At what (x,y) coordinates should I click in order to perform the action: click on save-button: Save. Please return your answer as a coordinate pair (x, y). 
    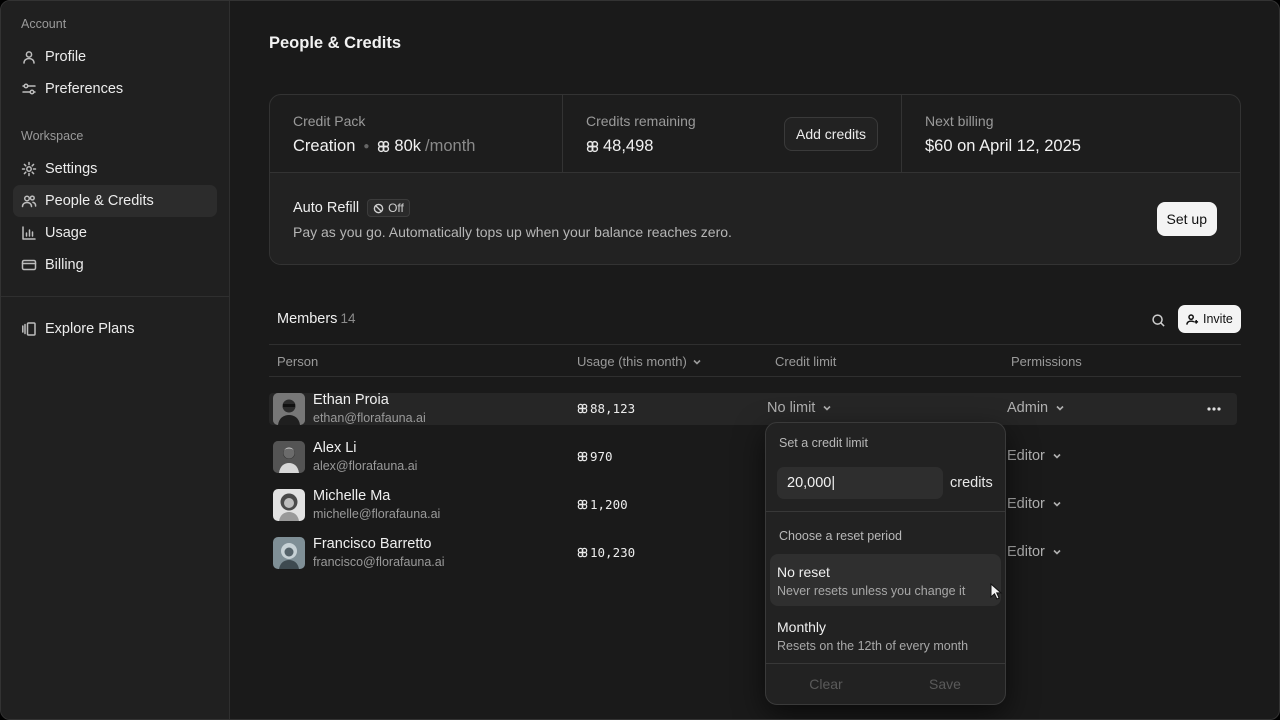
    Looking at the image, I should click on (945, 684).